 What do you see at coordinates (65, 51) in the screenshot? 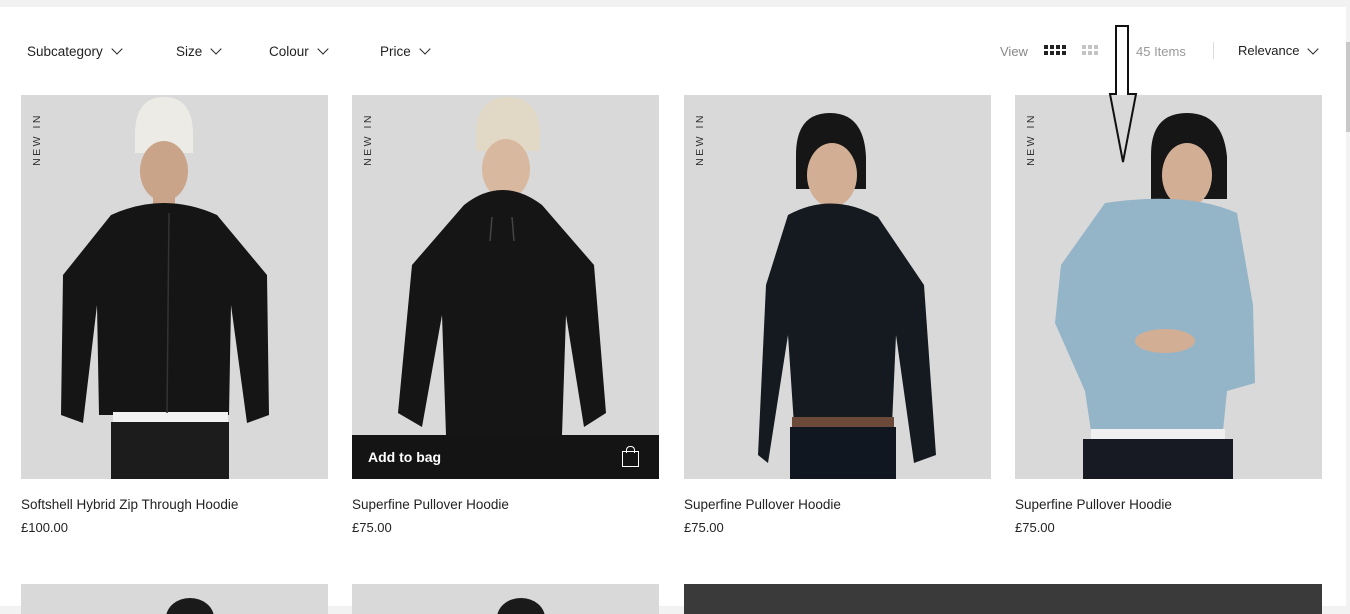
I see `filter-subcategory-label: Subcategory` at bounding box center [65, 51].